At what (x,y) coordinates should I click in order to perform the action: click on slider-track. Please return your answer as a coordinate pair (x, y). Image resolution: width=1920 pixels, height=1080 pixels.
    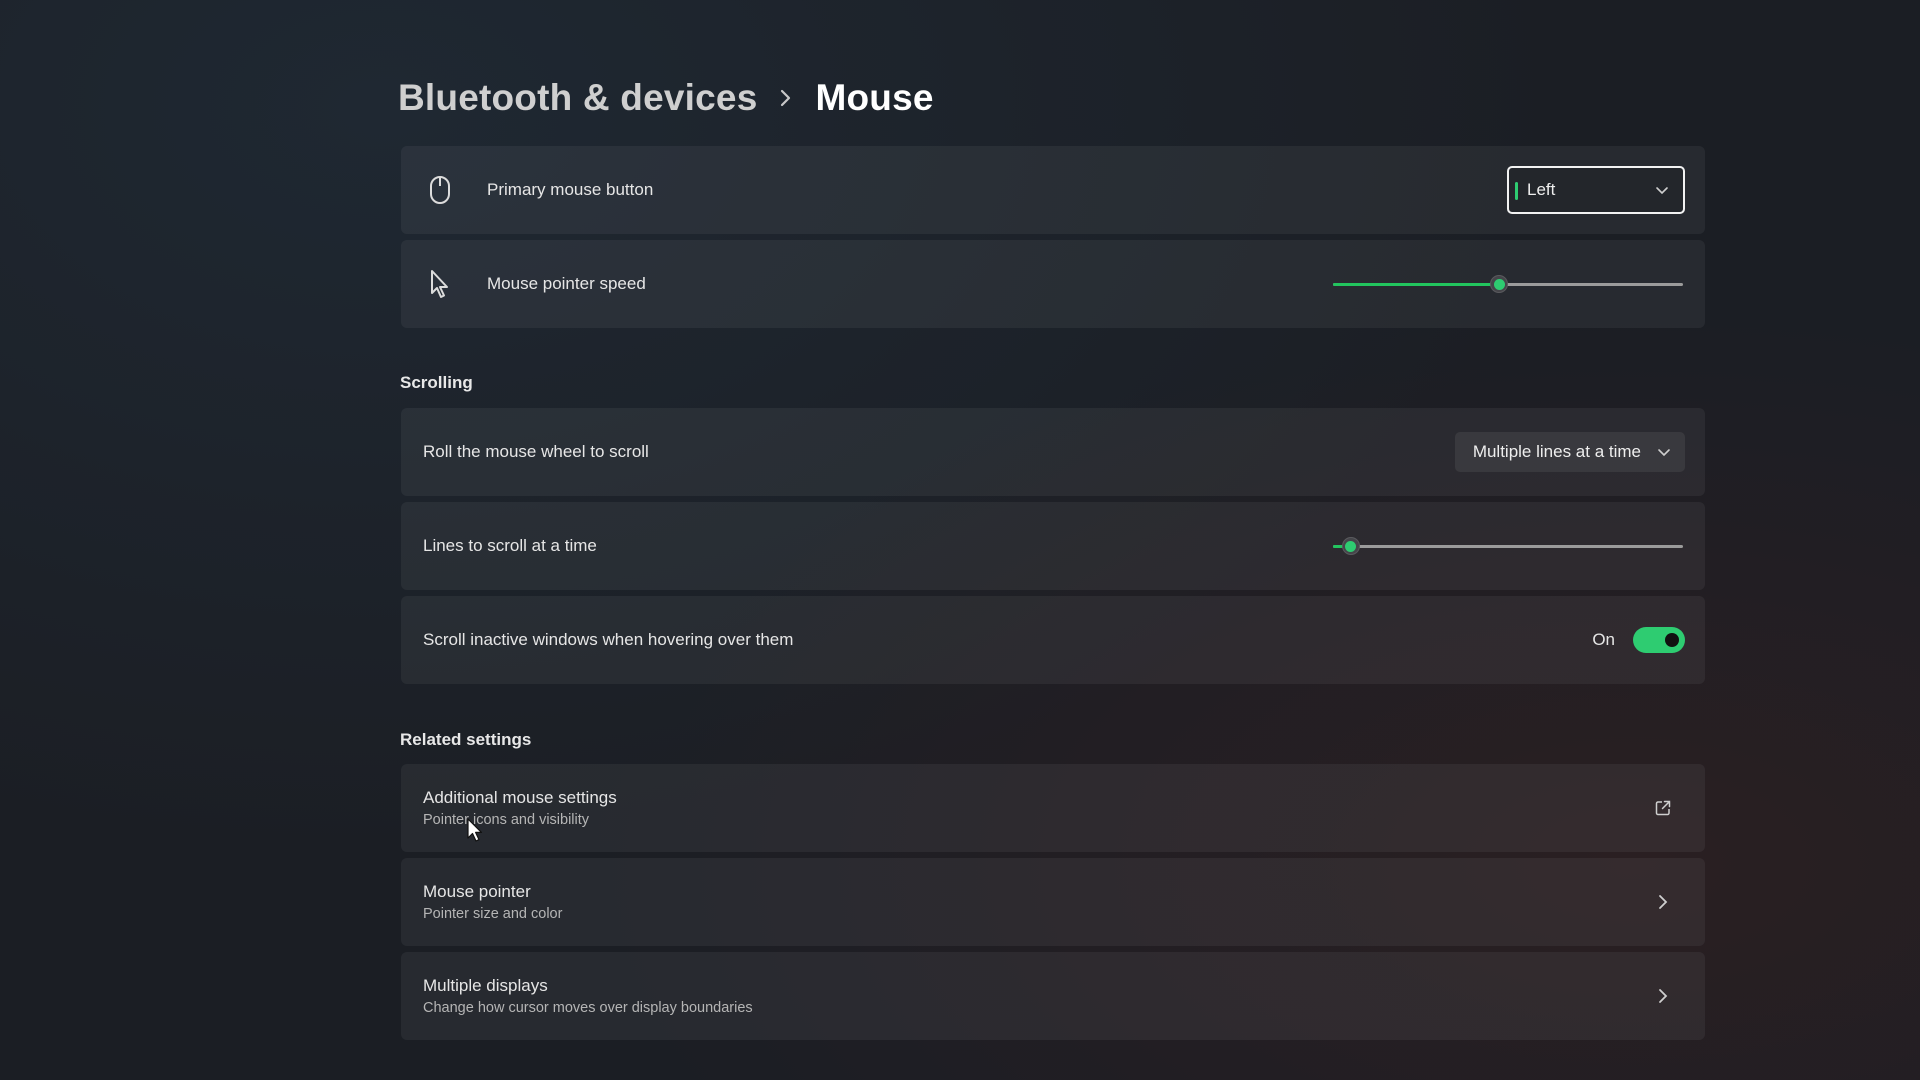
    Looking at the image, I should click on (1508, 546).